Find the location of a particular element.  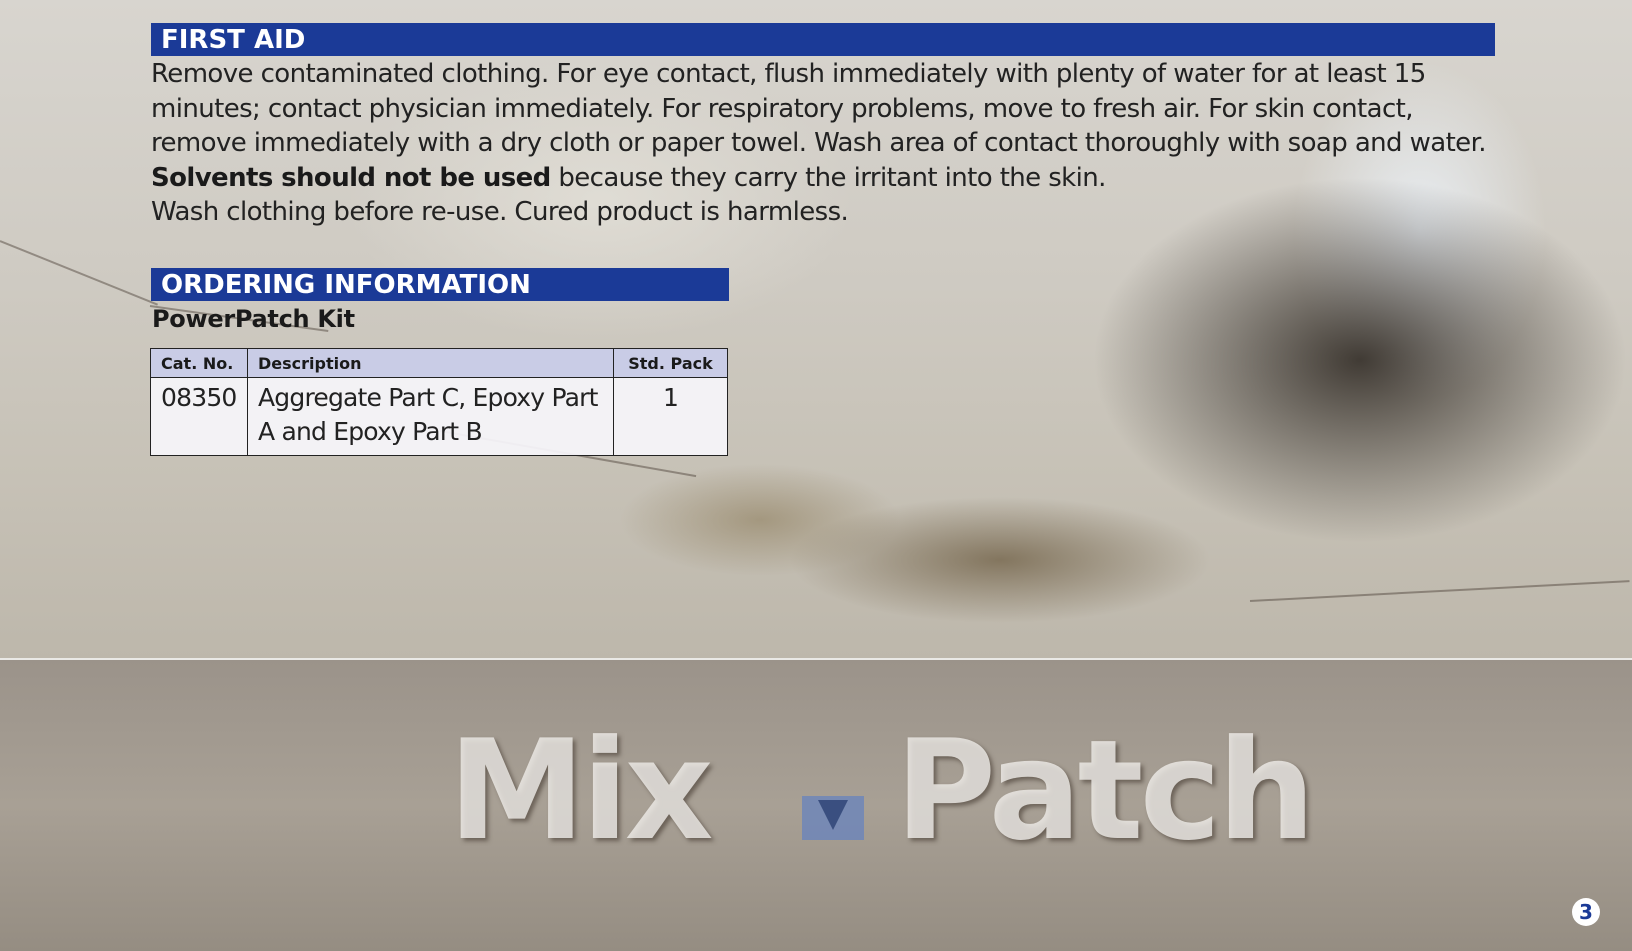

page-number-badge: 3 is located at coordinates (1586, 912).